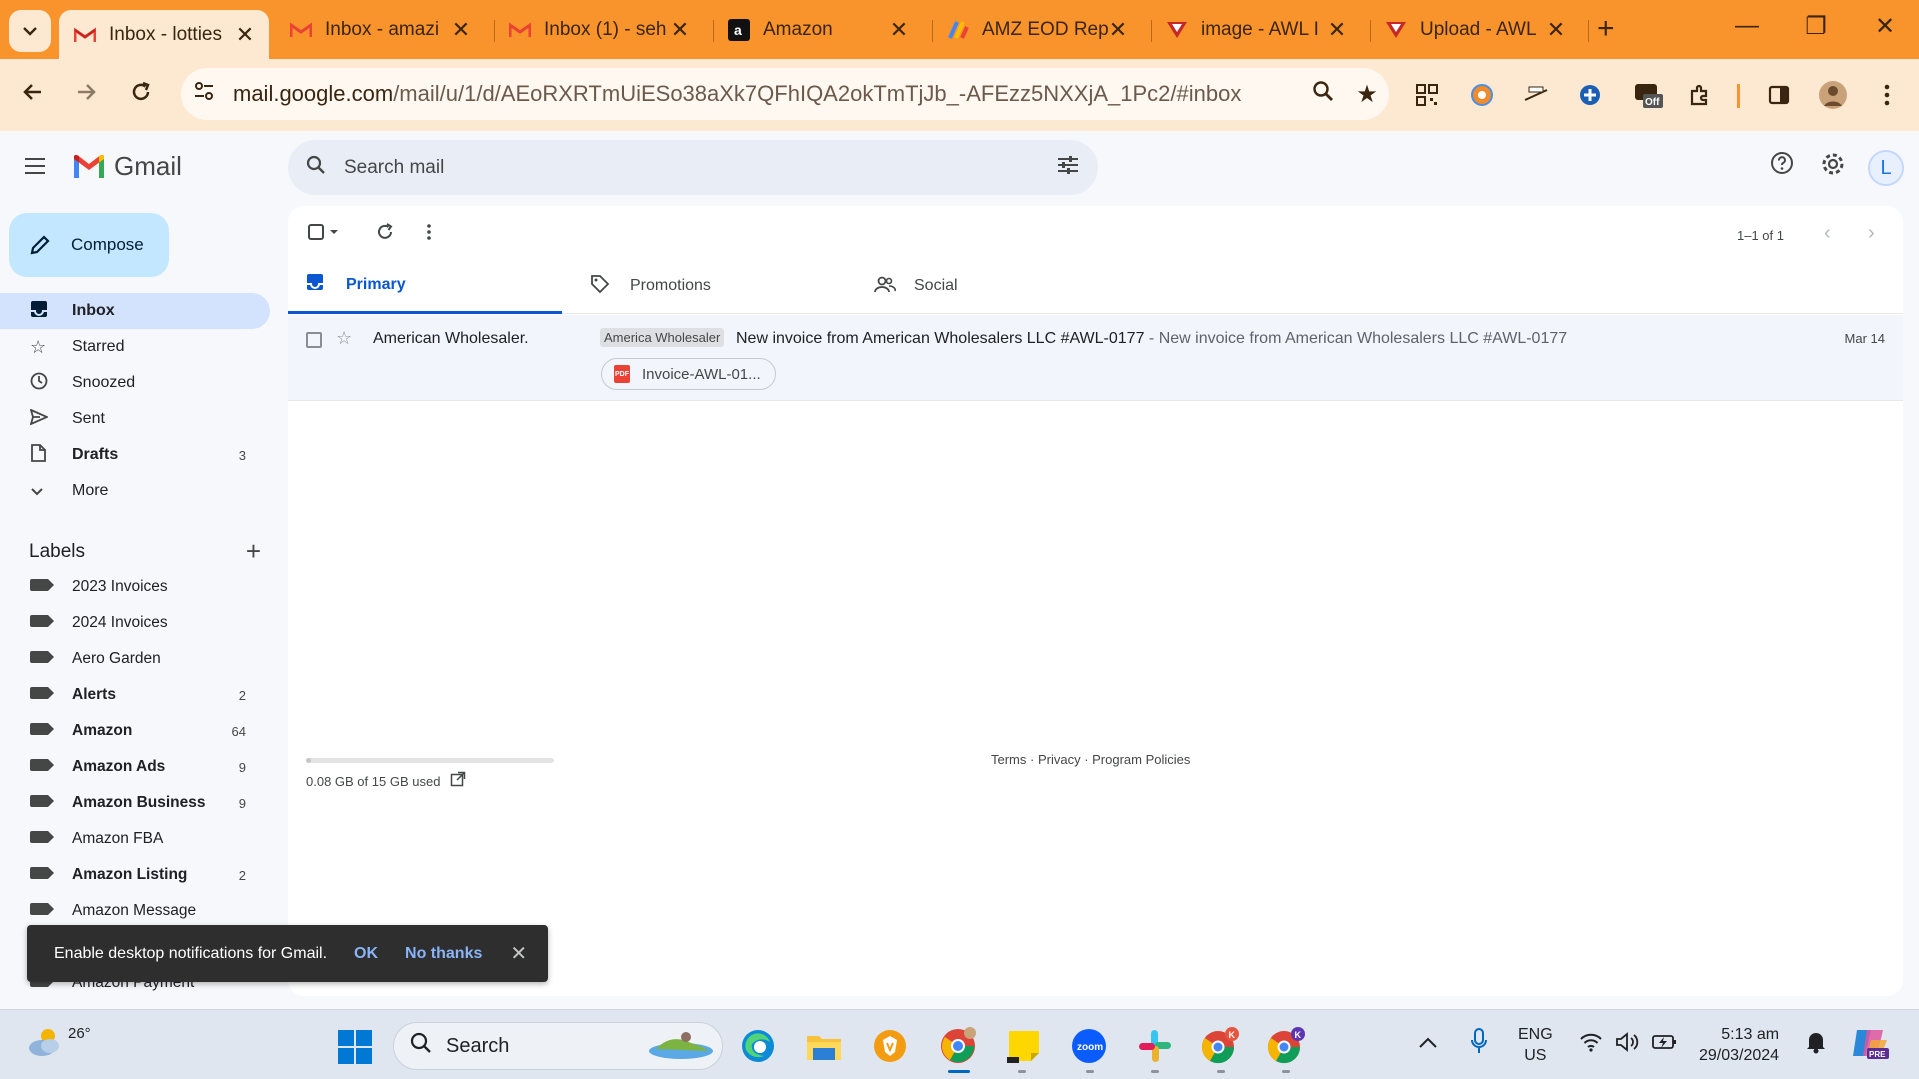 The image size is (1919, 1079). I want to click on login-extension-icon, so click(1536, 95).